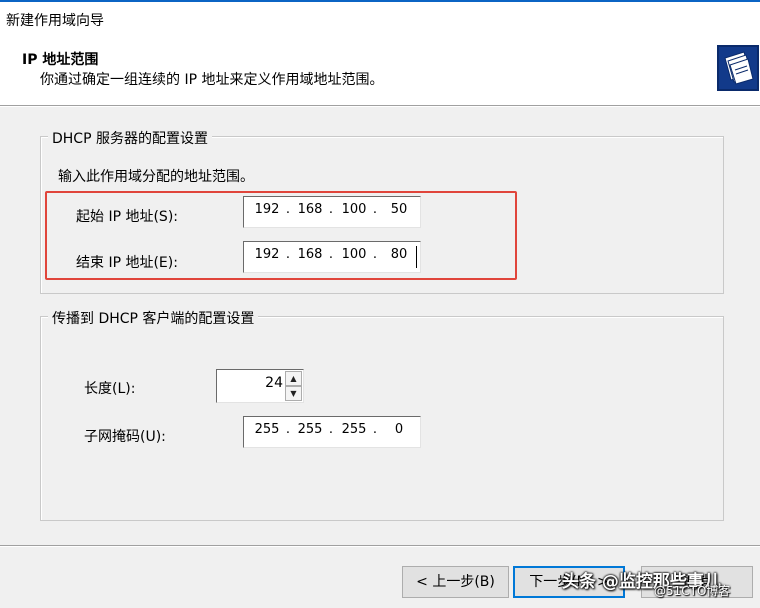  Describe the element at coordinates (267, 429) in the screenshot. I see `mask-octet-1: 255` at that location.